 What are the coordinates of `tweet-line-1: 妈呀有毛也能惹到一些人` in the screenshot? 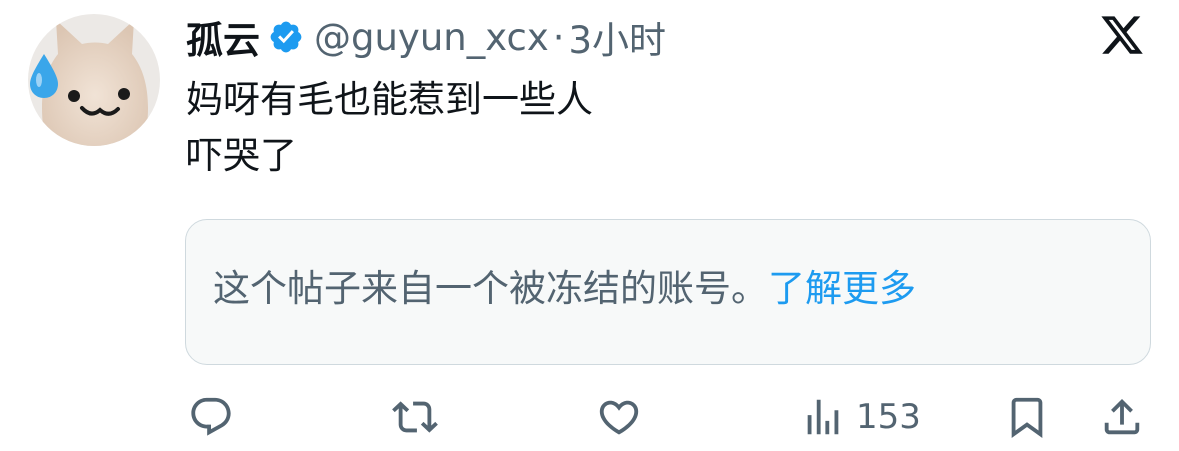 It's located at (389, 99).